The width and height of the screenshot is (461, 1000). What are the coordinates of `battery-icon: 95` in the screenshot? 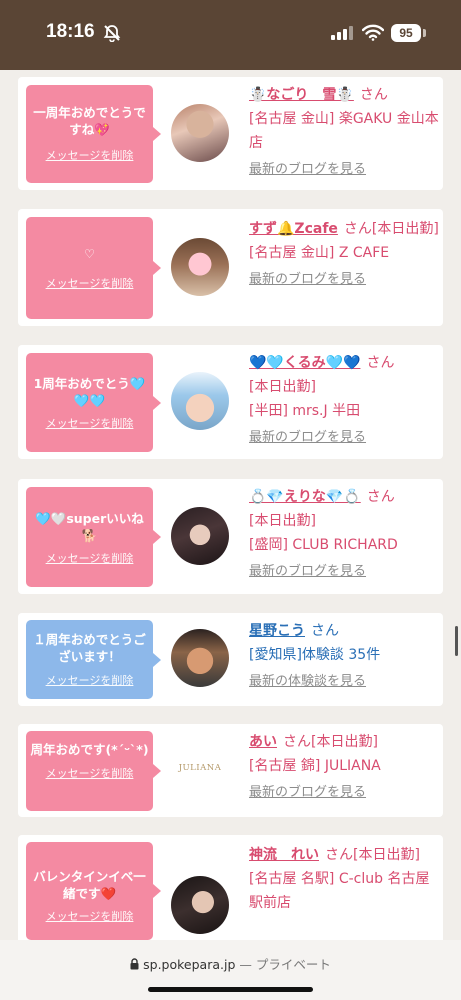 It's located at (406, 33).